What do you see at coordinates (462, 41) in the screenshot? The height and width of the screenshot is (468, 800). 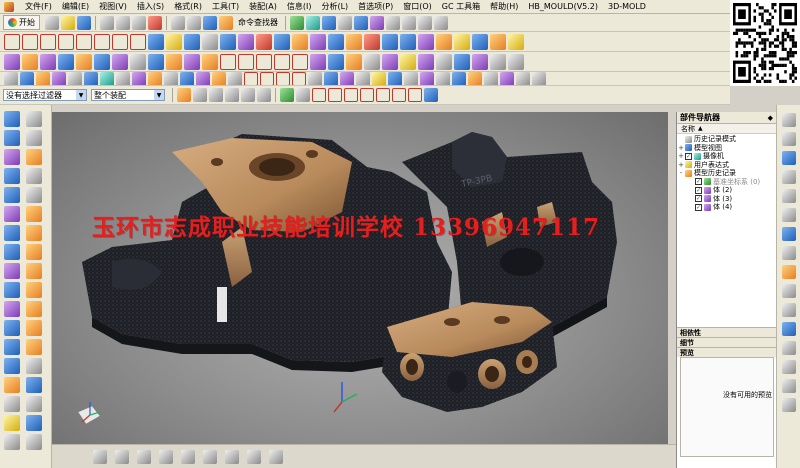 I see `extract-curve-icon` at bounding box center [462, 41].